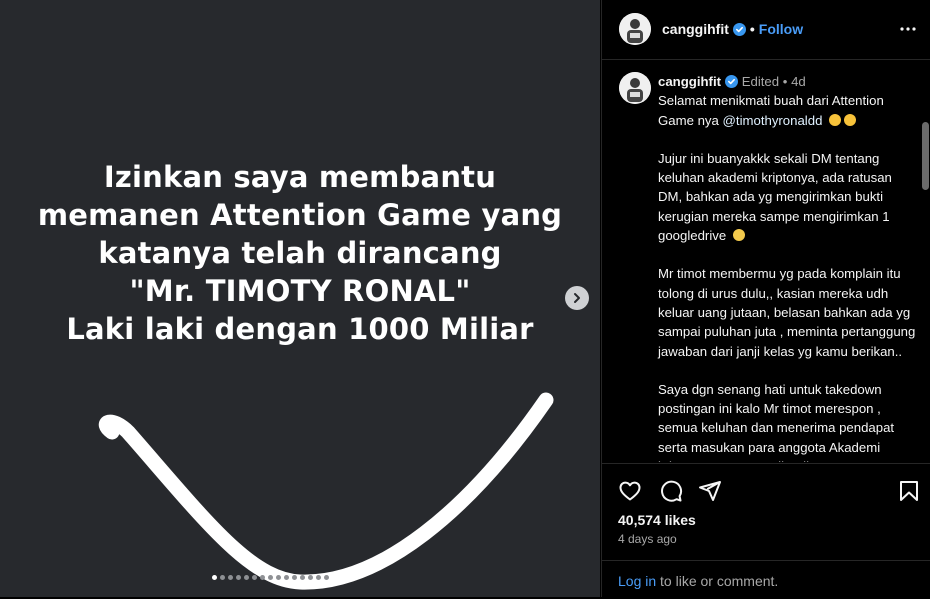 The image size is (930, 599). What do you see at coordinates (781, 29) in the screenshot?
I see `follow-button: Follow` at bounding box center [781, 29].